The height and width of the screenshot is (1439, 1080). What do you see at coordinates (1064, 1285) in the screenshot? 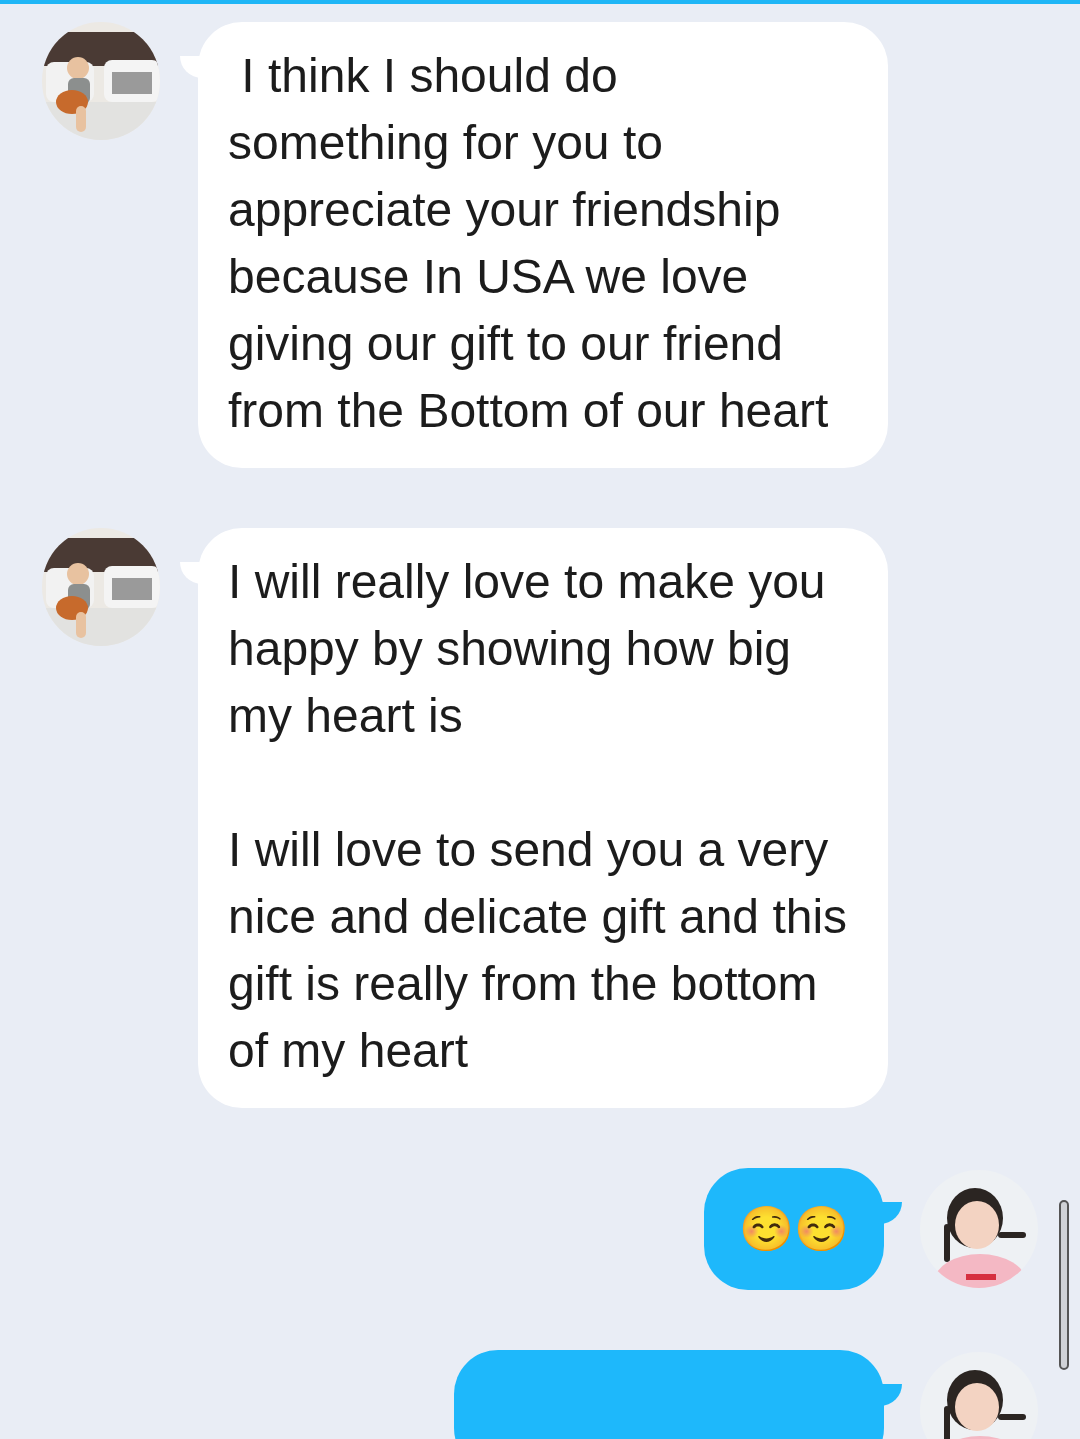
I see `scrollbar` at bounding box center [1064, 1285].